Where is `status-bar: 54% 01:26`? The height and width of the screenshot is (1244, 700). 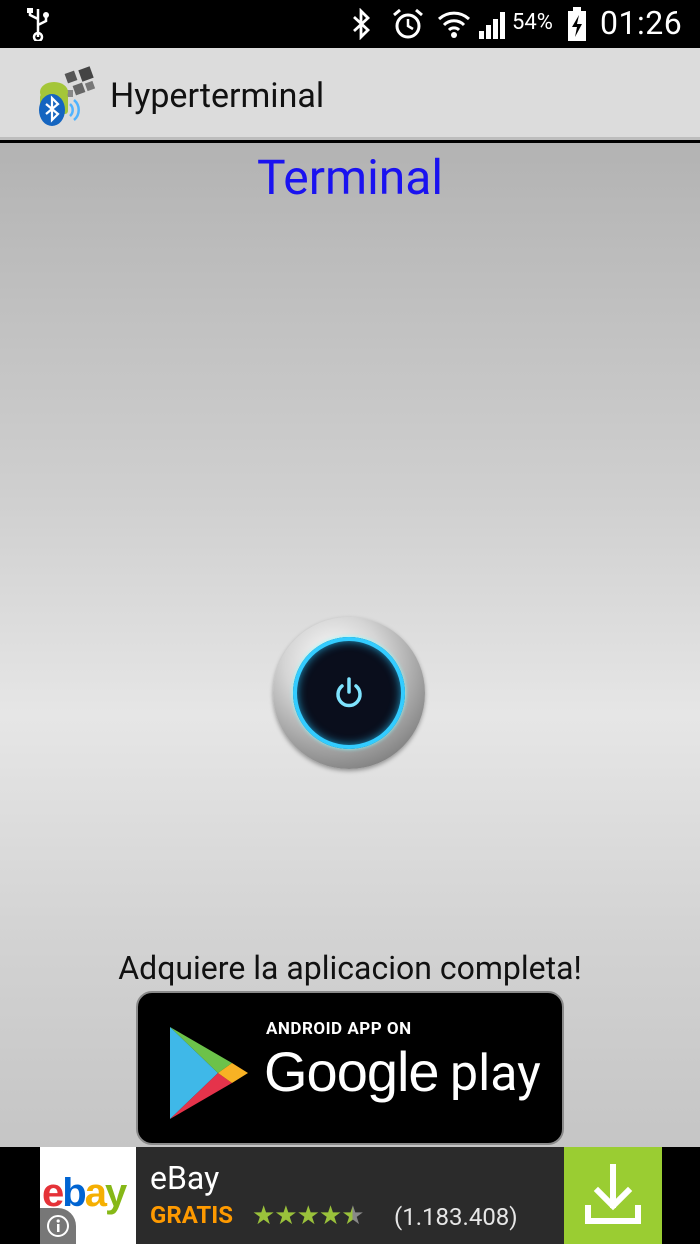 status-bar: 54% 01:26 is located at coordinates (350, 24).